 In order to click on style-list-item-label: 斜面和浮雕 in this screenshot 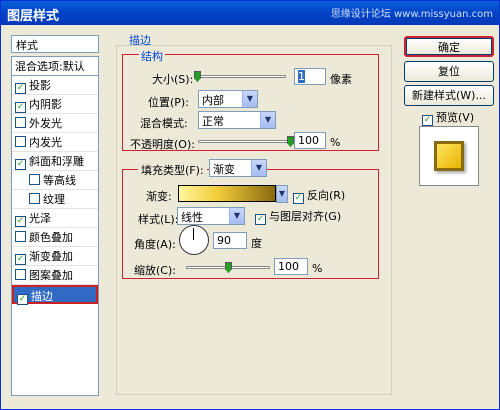, I will do `click(56, 161)`.